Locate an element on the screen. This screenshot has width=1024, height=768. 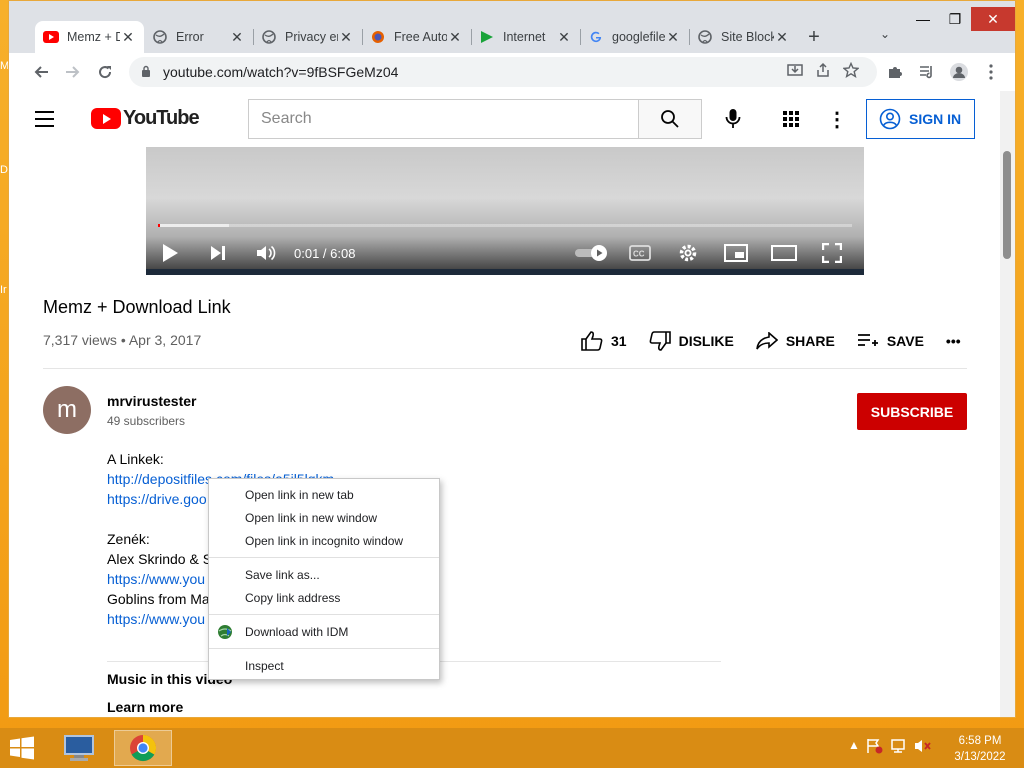
share-icon is located at coordinates (823, 72).